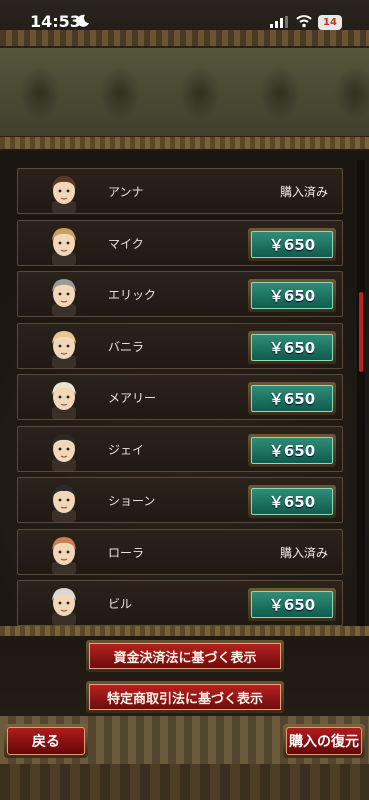  What do you see at coordinates (55, 21) in the screenshot?
I see `status-time: 14:53` at bounding box center [55, 21].